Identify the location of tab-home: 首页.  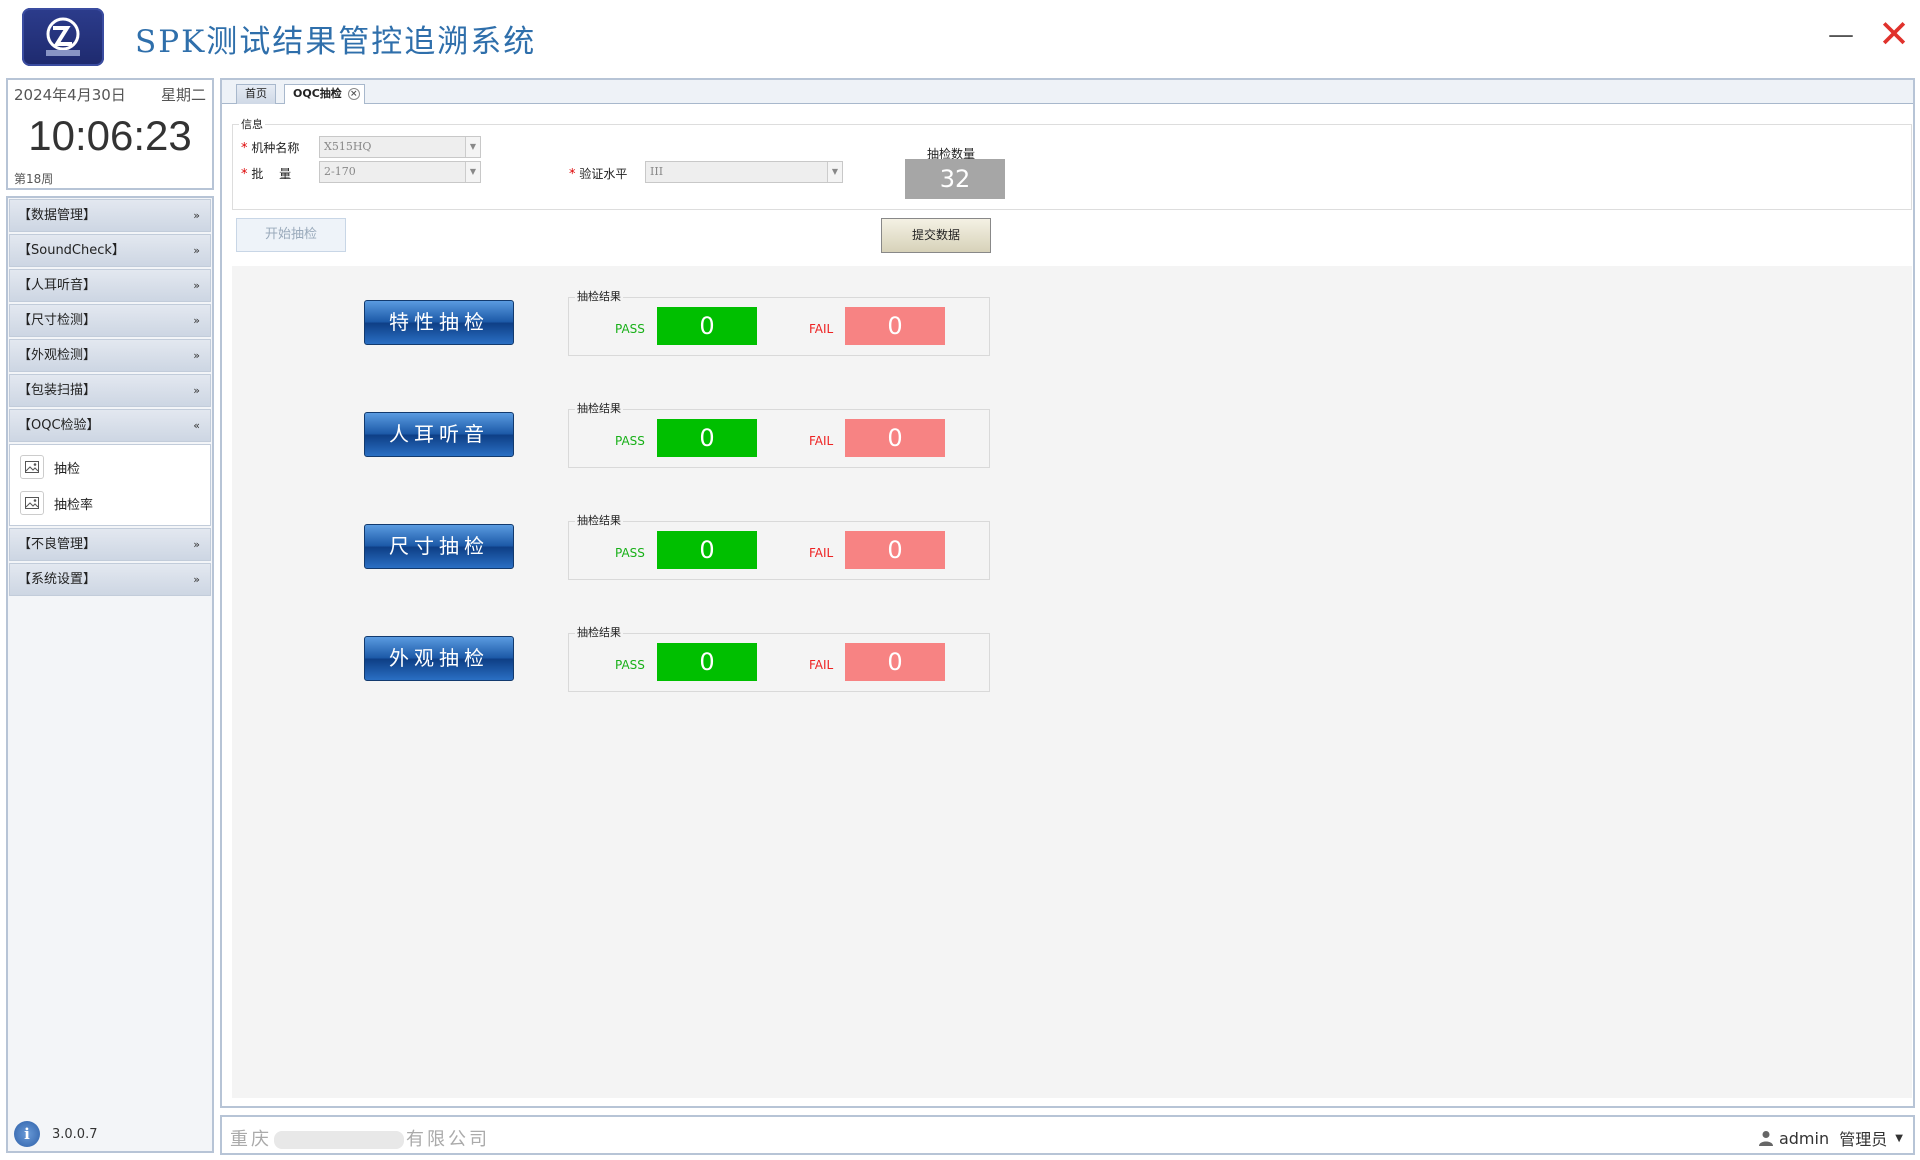
(256, 94).